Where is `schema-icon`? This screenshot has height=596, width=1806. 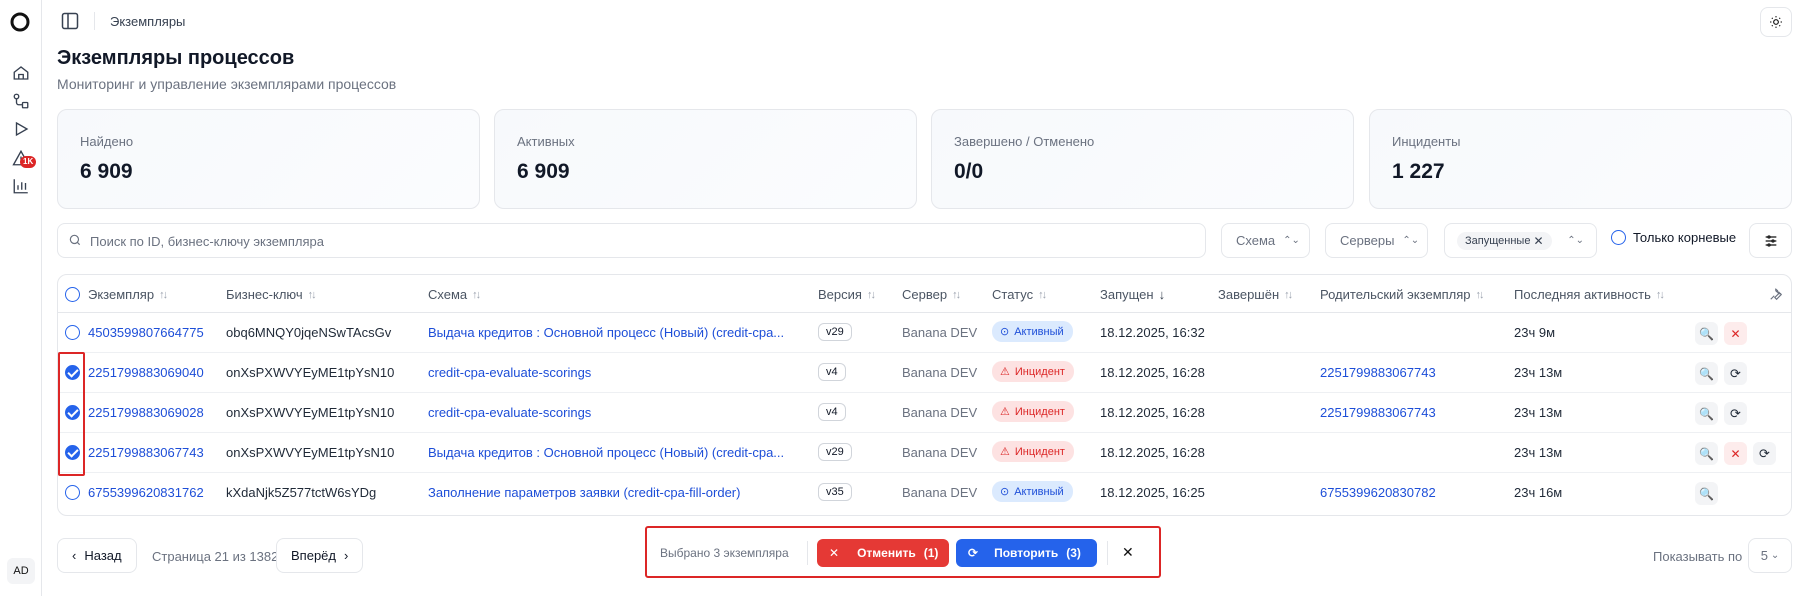 schema-icon is located at coordinates (21, 101).